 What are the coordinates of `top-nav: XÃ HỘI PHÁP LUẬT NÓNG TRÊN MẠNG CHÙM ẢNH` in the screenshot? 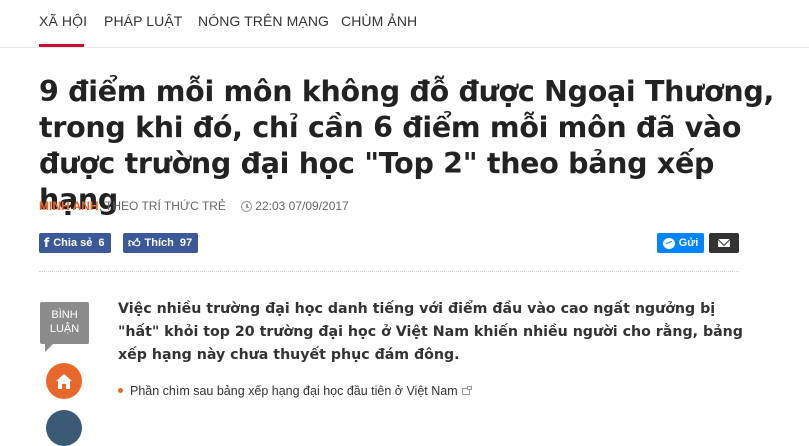 It's located at (404, 24).